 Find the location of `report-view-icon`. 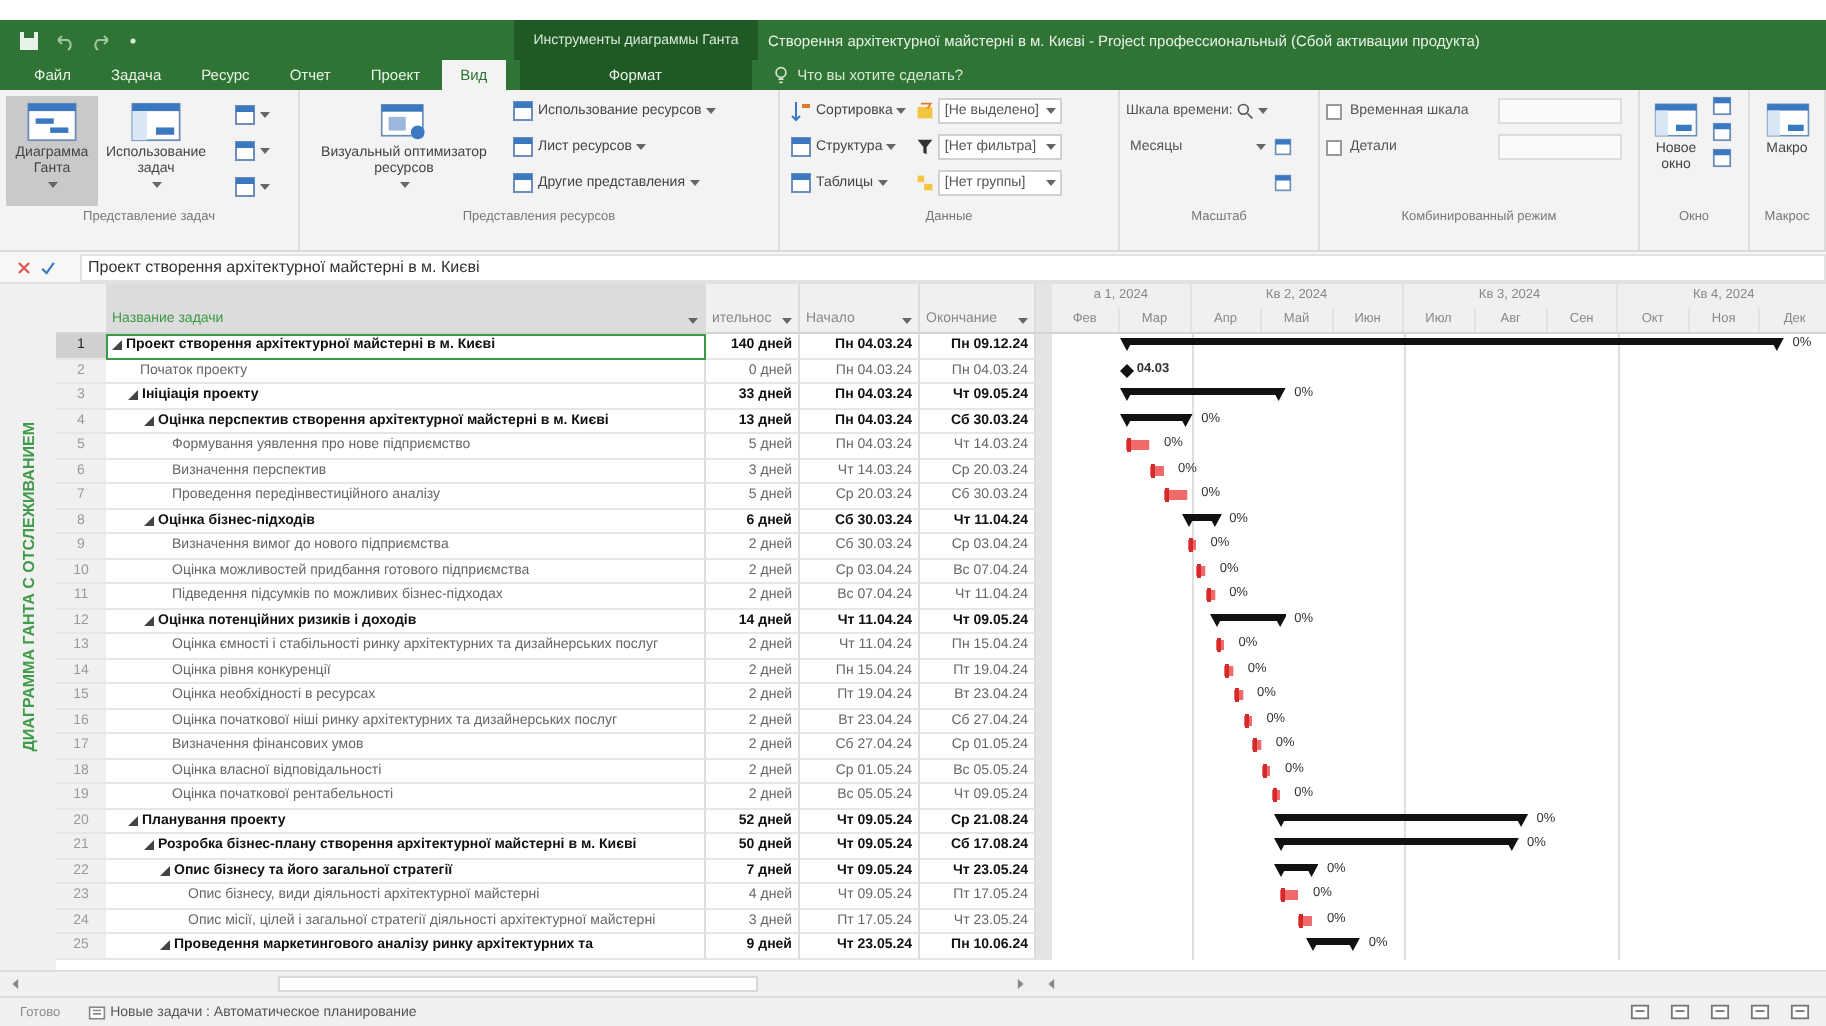

report-view-icon is located at coordinates (1800, 1012).